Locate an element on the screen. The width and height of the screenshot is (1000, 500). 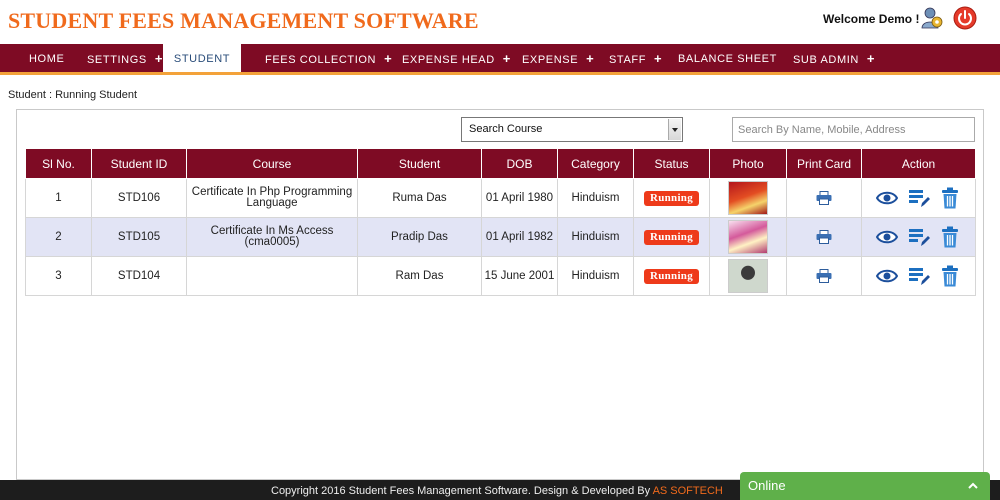
cell-student: Ruma Das is located at coordinates (419, 198).